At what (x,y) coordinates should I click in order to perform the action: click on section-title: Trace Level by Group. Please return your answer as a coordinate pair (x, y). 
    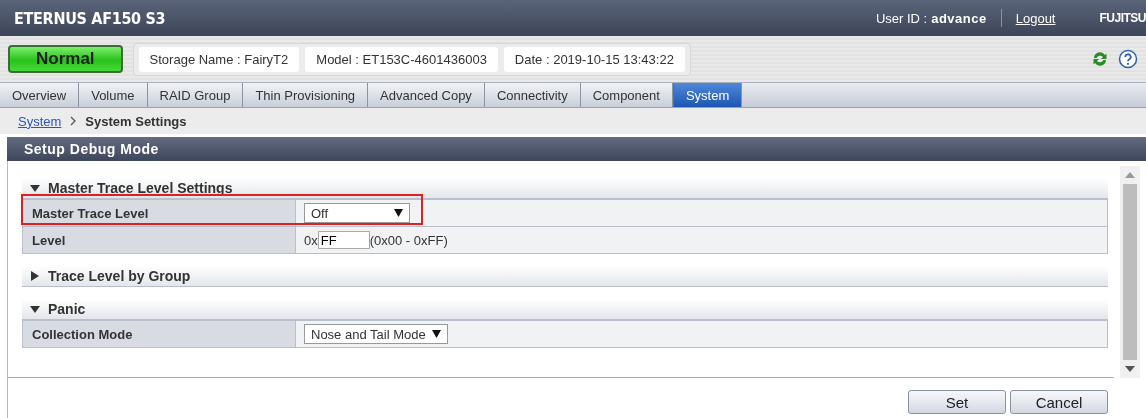
    Looking at the image, I should click on (119, 276).